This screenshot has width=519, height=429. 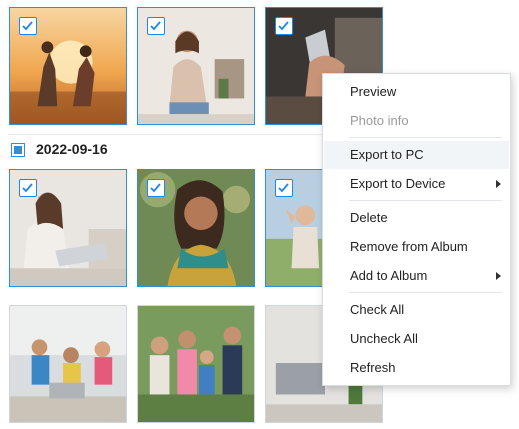 What do you see at coordinates (18, 150) in the screenshot?
I see `group-select-checkbox` at bounding box center [18, 150].